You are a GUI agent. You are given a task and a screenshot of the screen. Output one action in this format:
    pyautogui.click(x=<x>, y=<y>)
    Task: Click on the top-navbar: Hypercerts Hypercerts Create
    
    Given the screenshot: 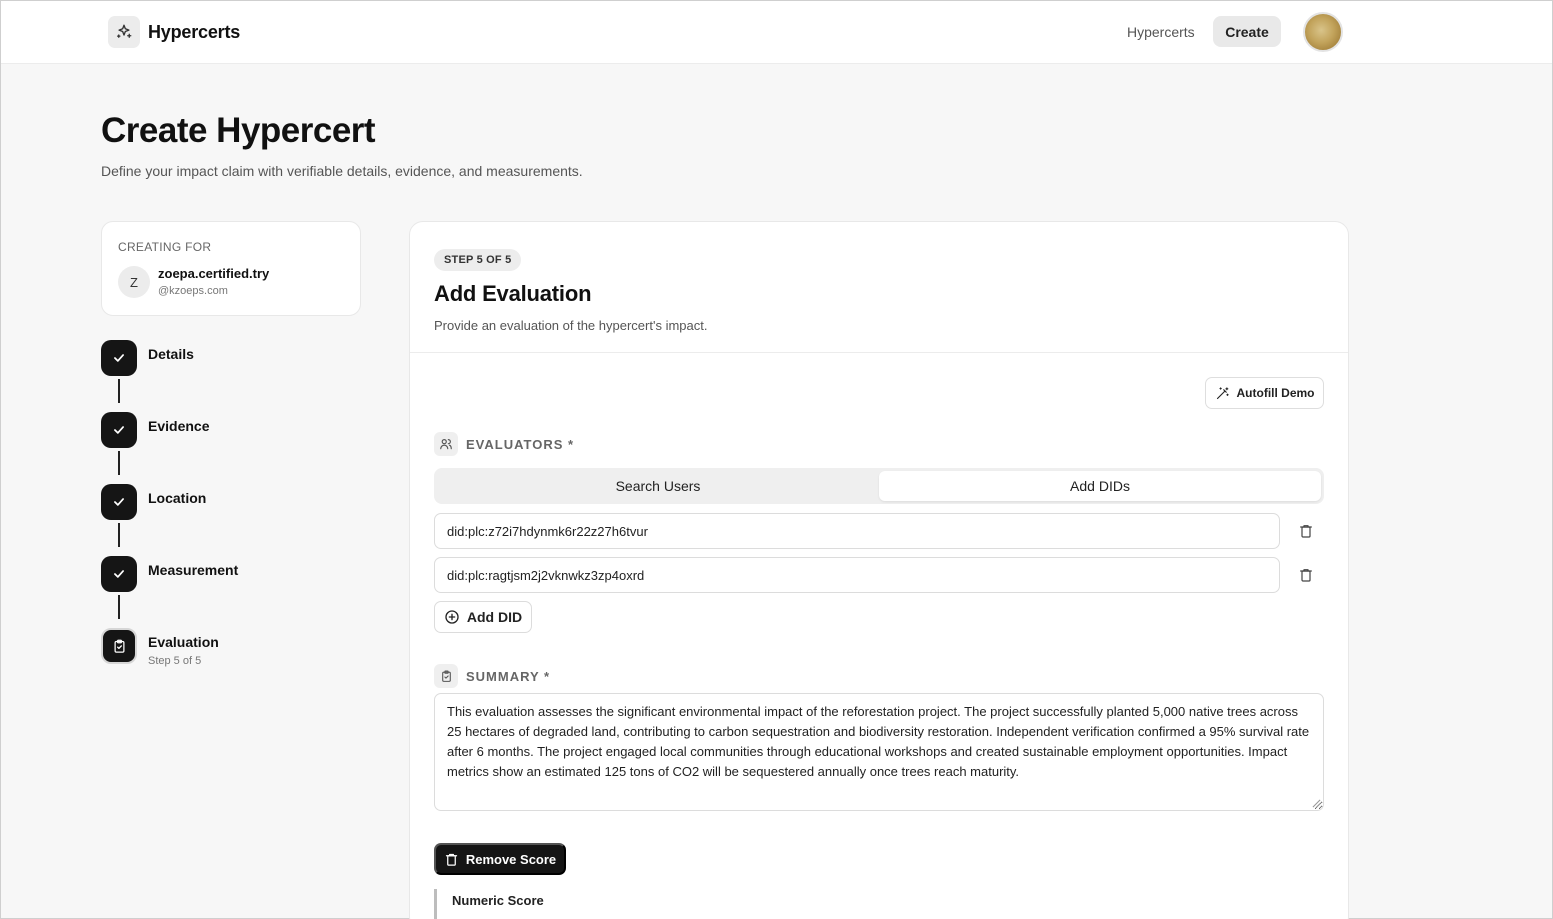 What is the action you would take?
    pyautogui.click(x=776, y=32)
    